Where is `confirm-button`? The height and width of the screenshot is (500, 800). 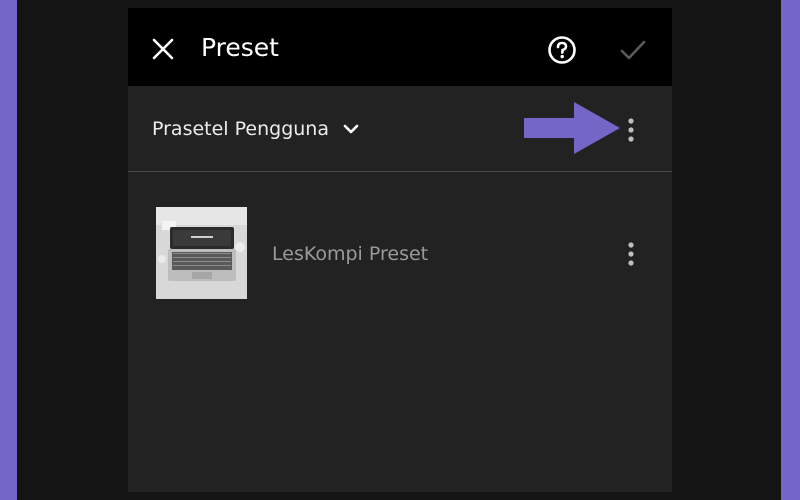
confirm-button is located at coordinates (633, 50).